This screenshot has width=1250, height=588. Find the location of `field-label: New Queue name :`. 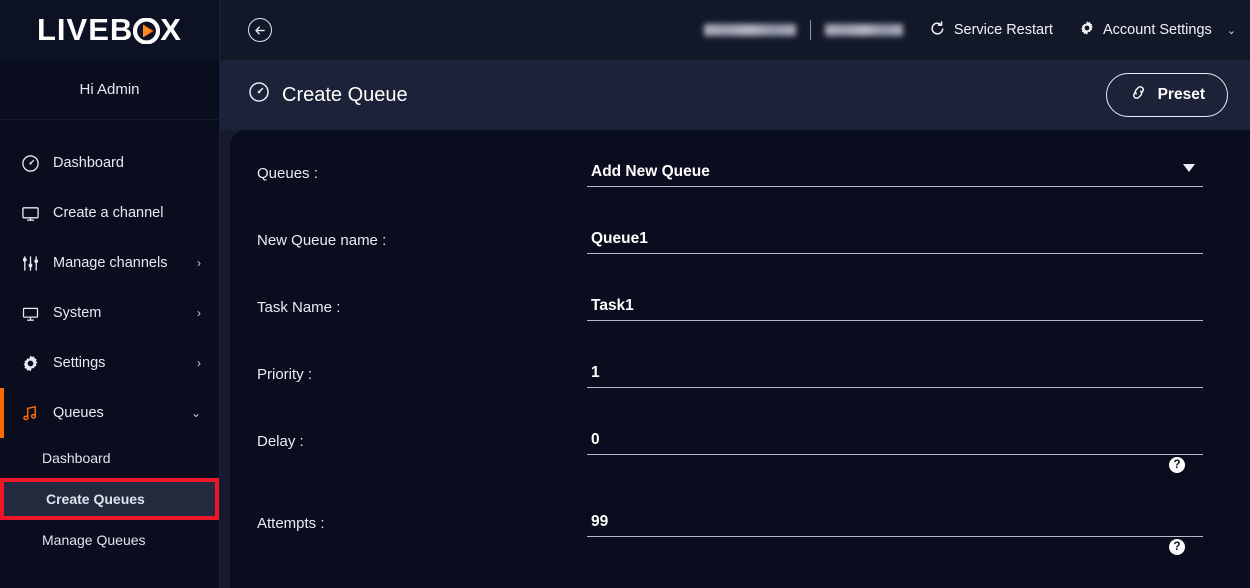

field-label: New Queue name : is located at coordinates (322, 240).